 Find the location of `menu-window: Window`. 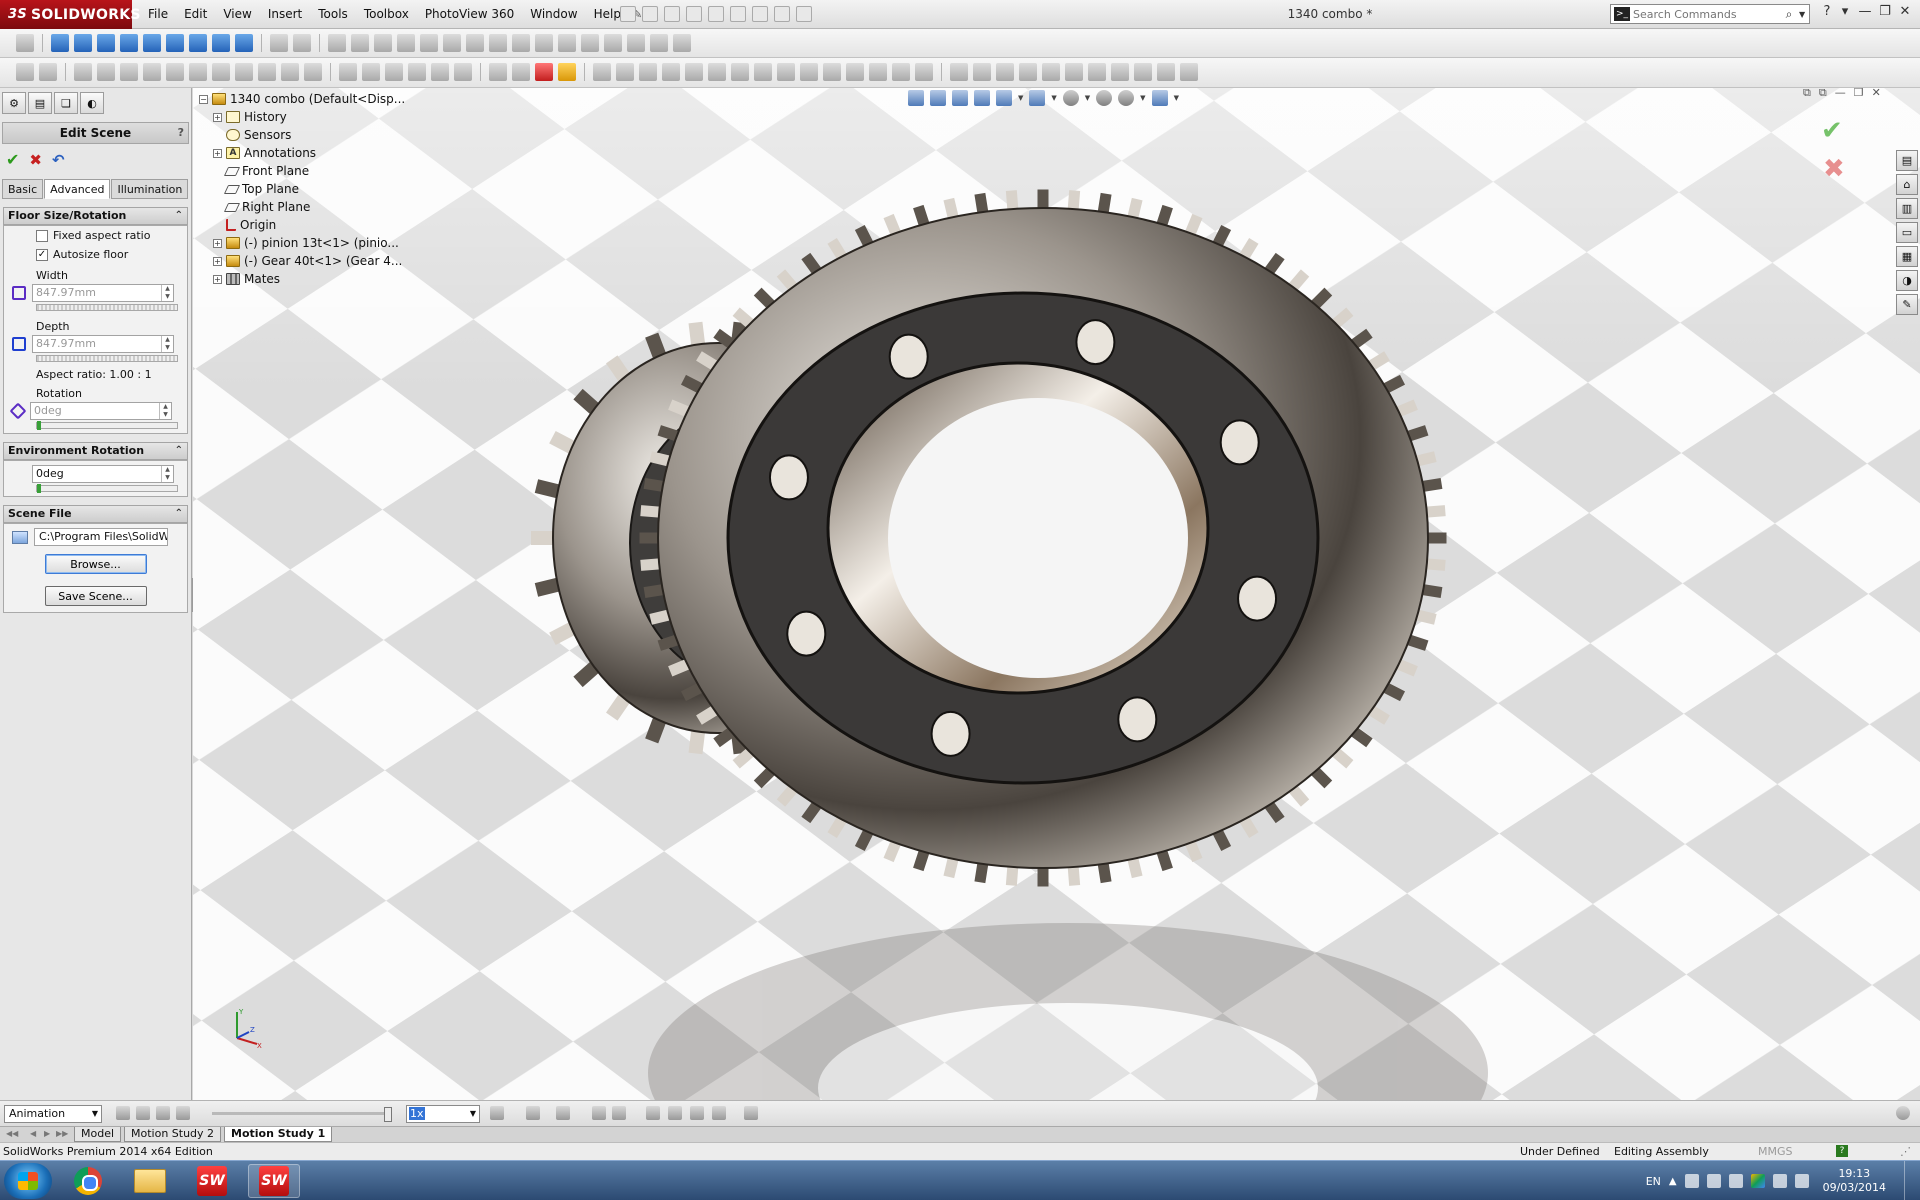

menu-window: Window is located at coordinates (553, 14).